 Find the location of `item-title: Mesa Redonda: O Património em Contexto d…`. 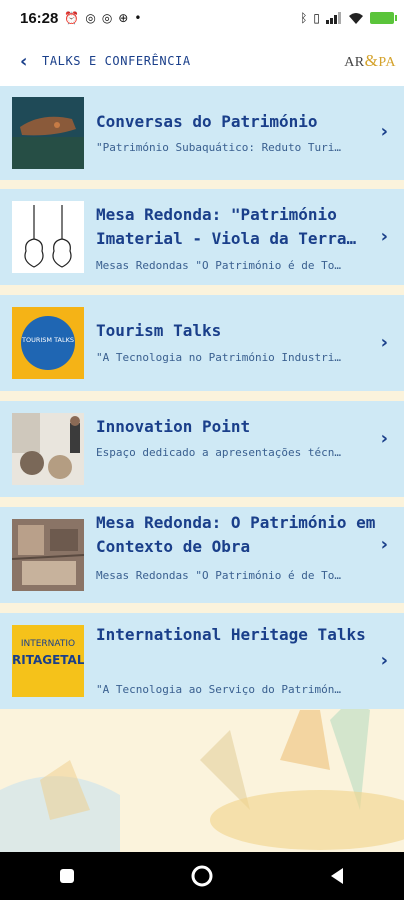

item-title: Mesa Redonda: O Património em Contexto d… is located at coordinates (236, 534).